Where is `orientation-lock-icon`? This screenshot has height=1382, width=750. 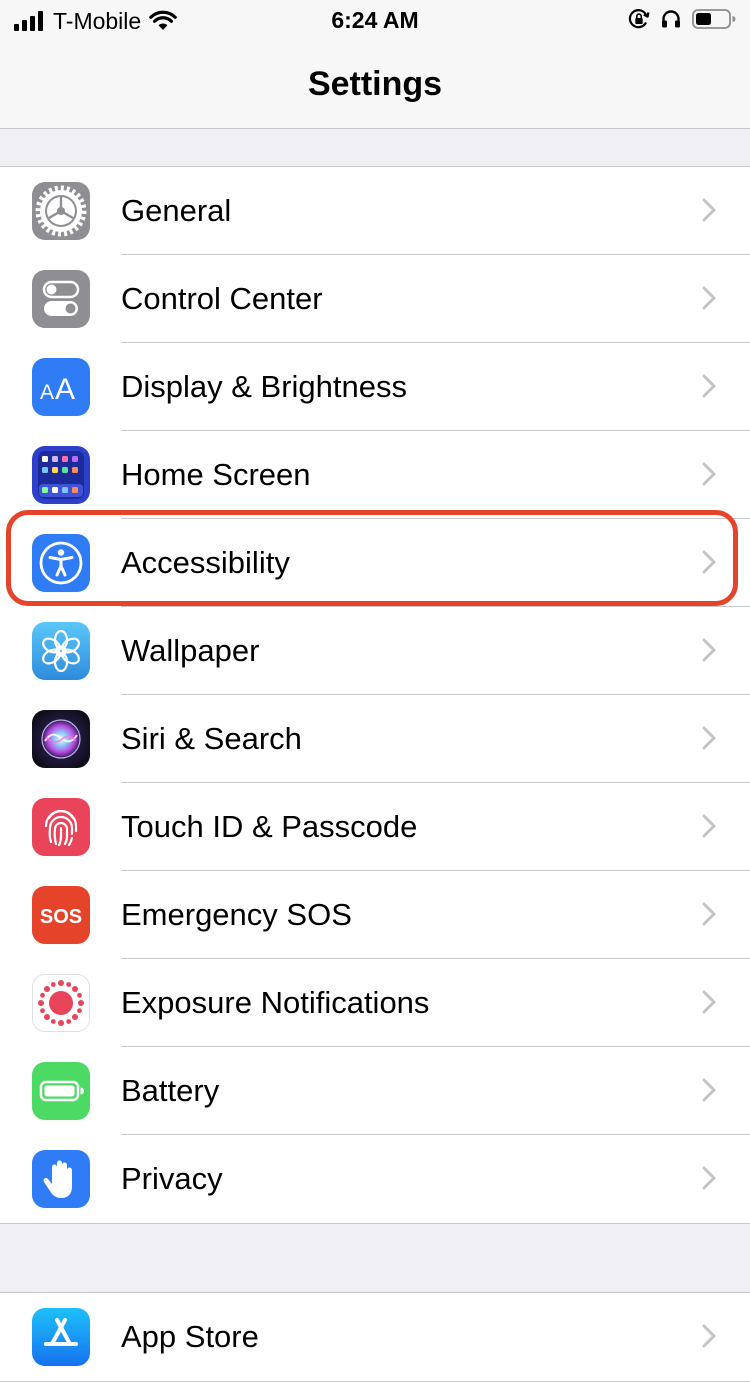 orientation-lock-icon is located at coordinates (639, 19).